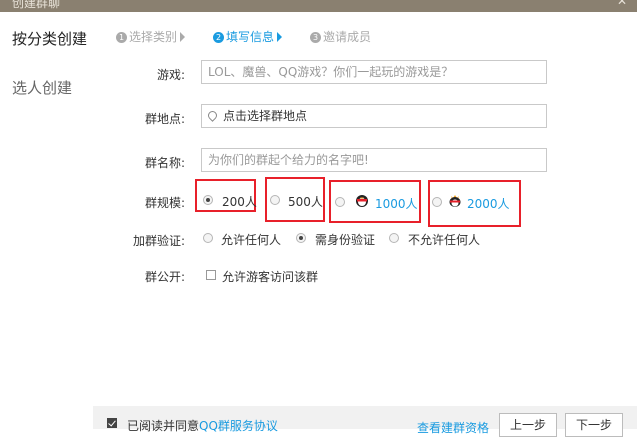  Describe the element at coordinates (49, 38) in the screenshot. I see `sidebar-item-by-category: 按分类创建` at that location.